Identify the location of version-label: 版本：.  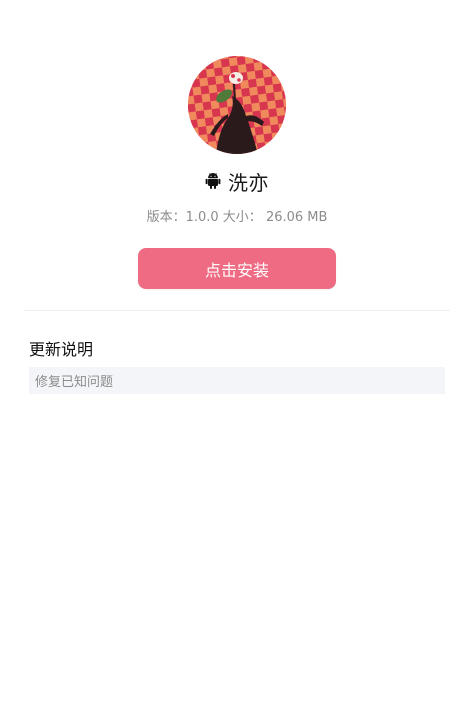
(166, 217).